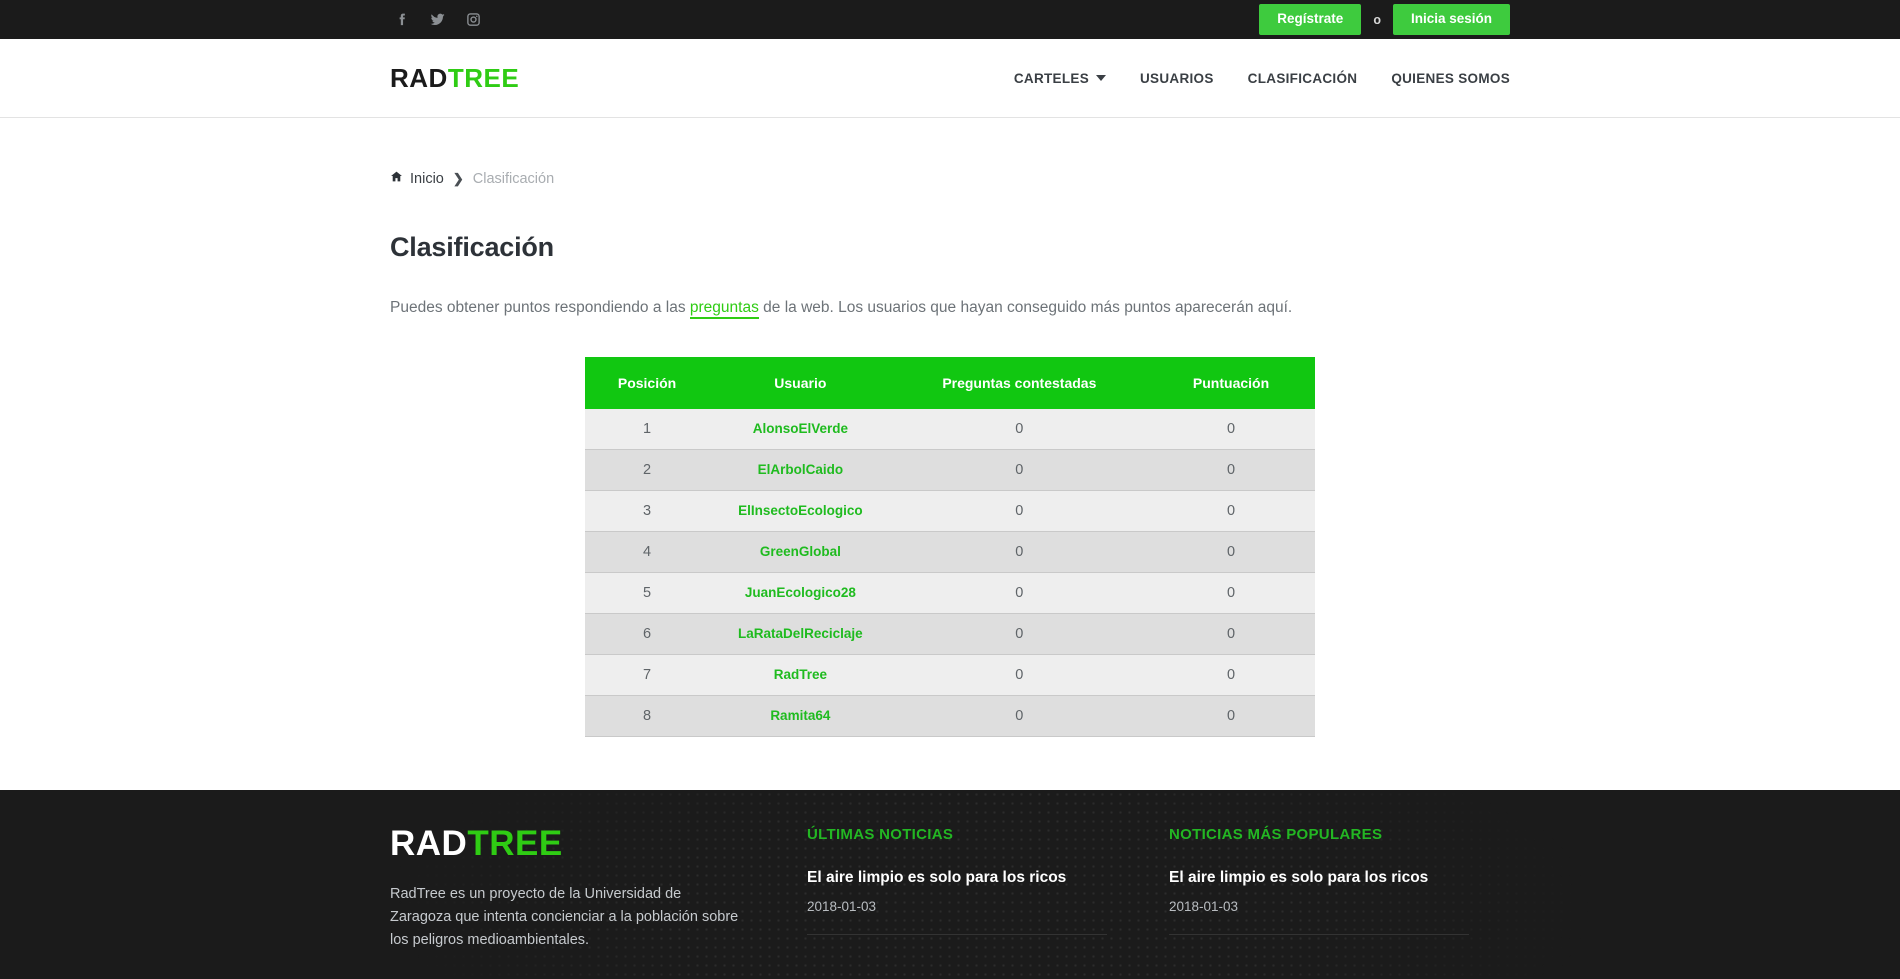  I want to click on nav-label-usuarios: USUARIOS, so click(1177, 78).